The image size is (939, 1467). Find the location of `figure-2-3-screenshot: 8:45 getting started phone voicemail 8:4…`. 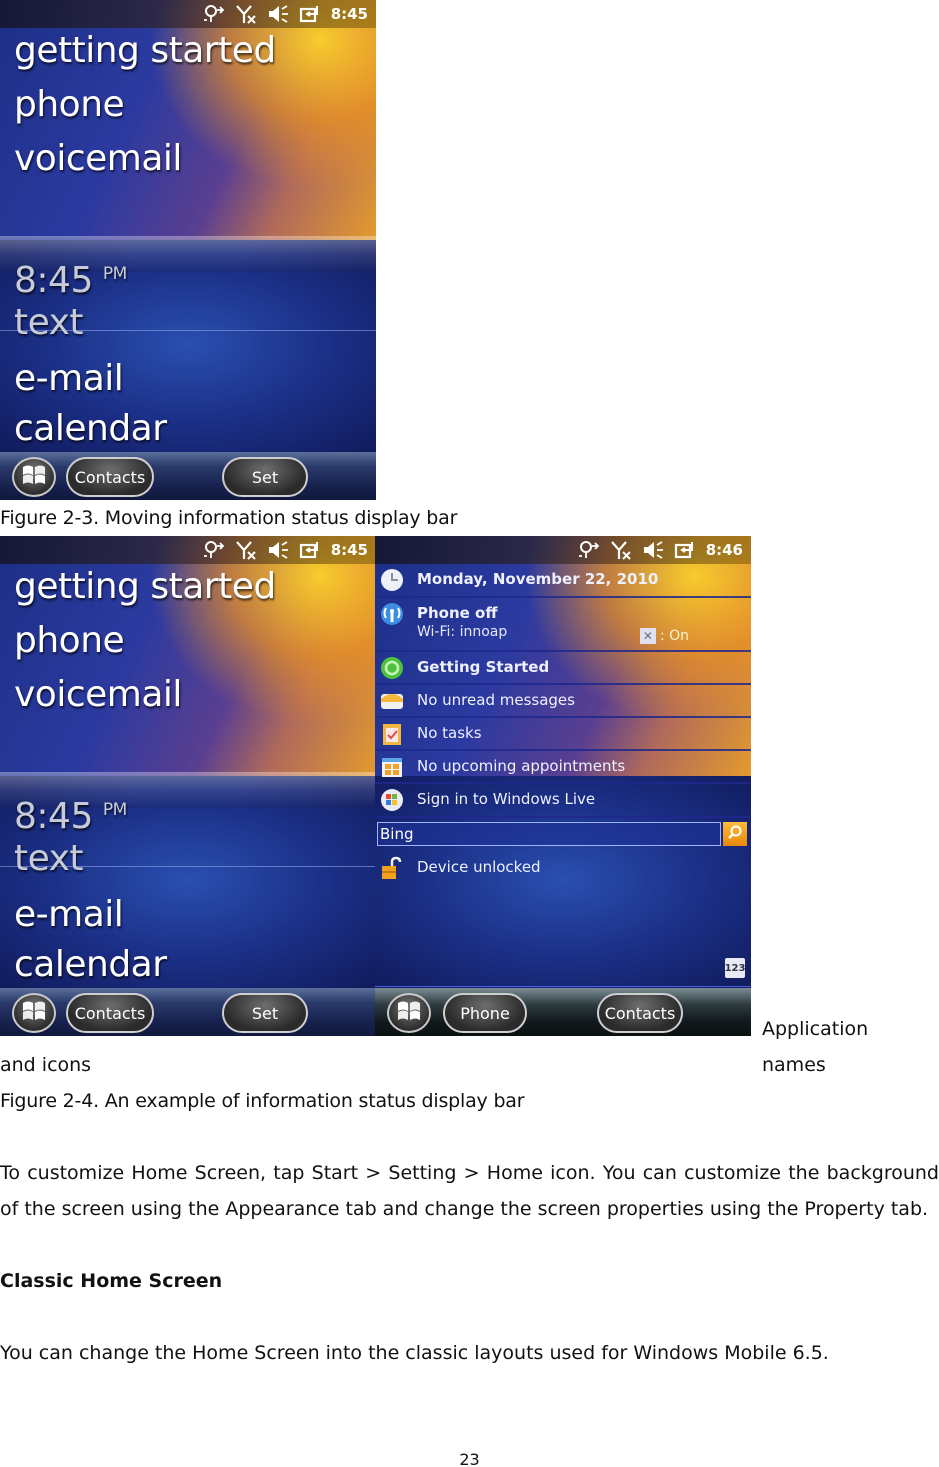

figure-2-3-screenshot: 8:45 getting started phone voicemail 8:4… is located at coordinates (188, 250).